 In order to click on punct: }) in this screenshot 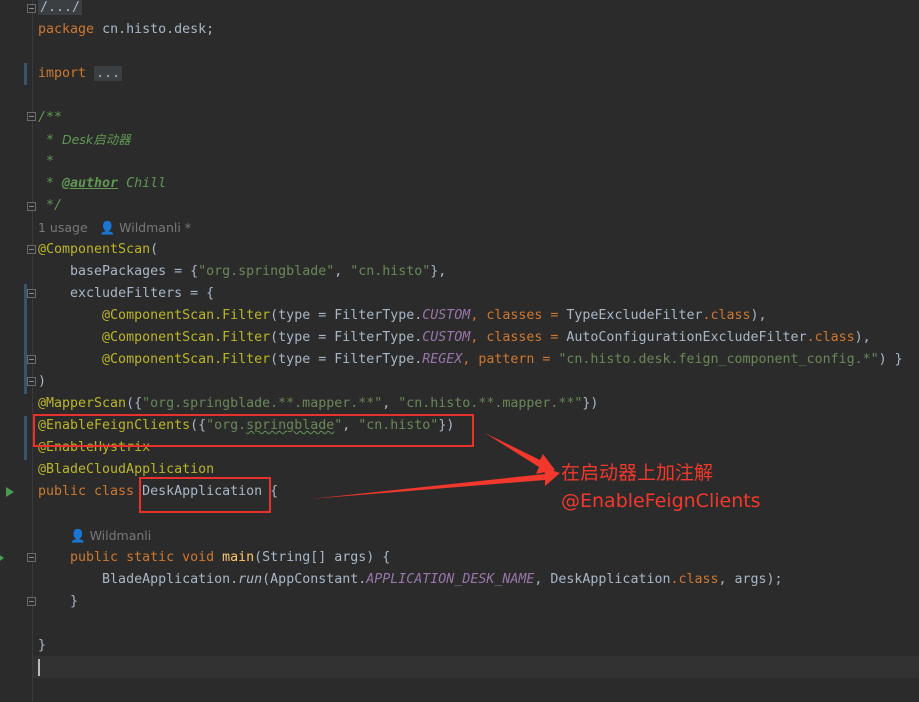, I will do `click(590, 403)`.